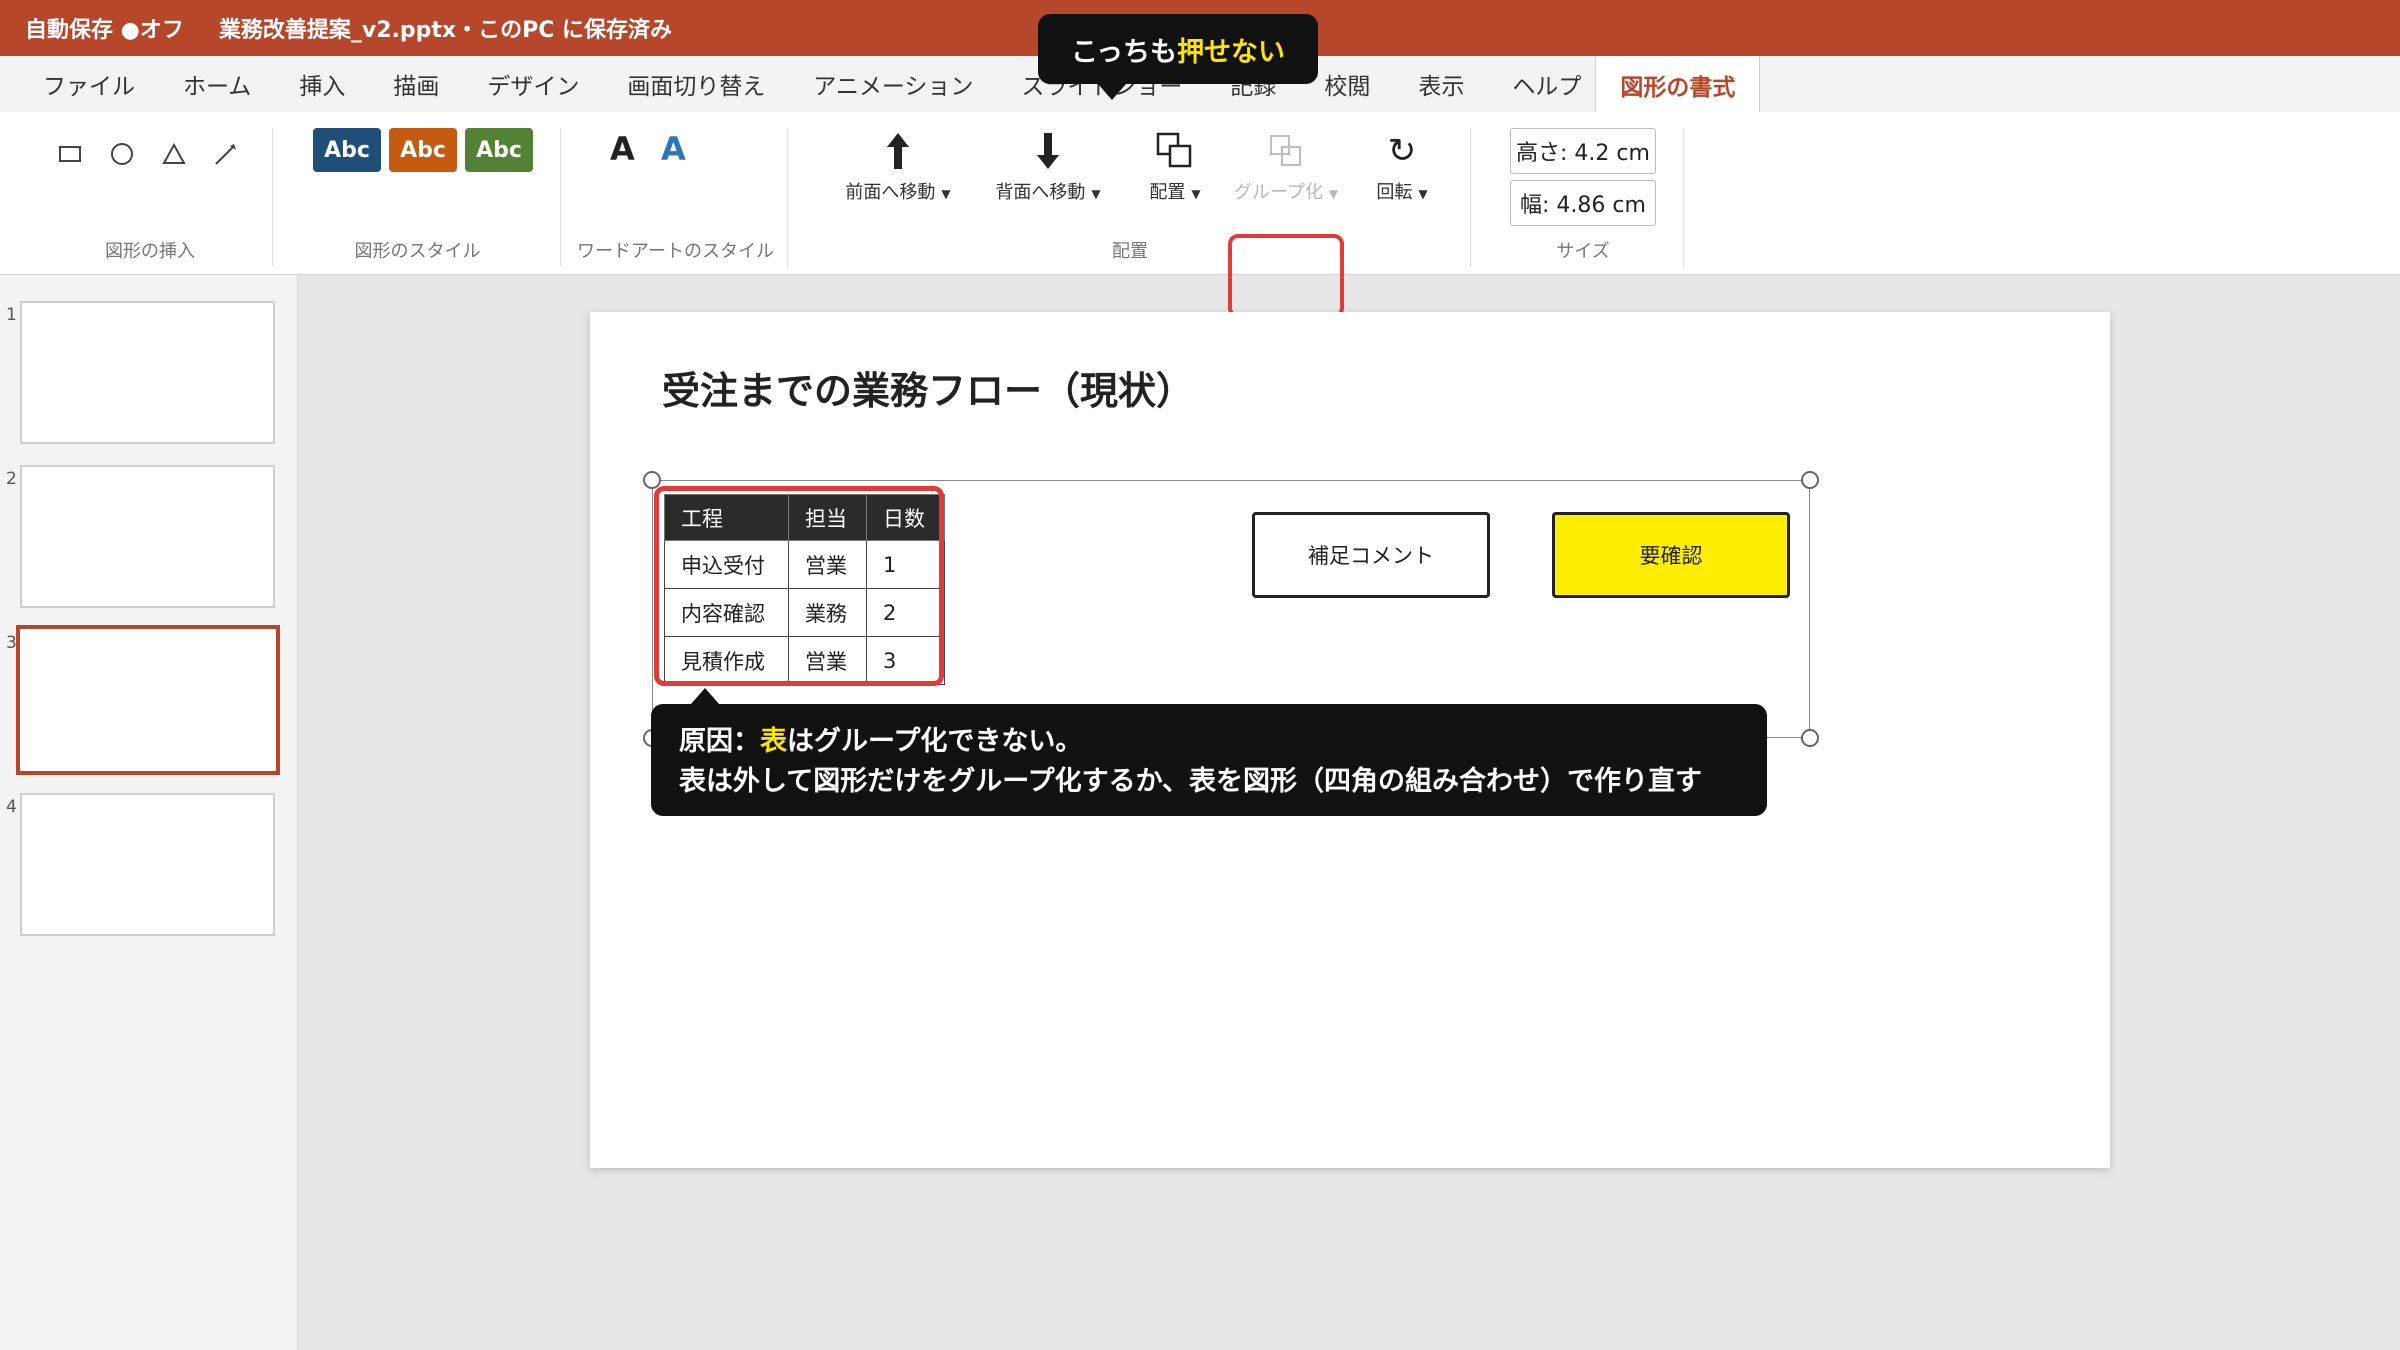 The width and height of the screenshot is (2400, 1350). I want to click on wordart-text-outline-button: A, so click(673, 149).